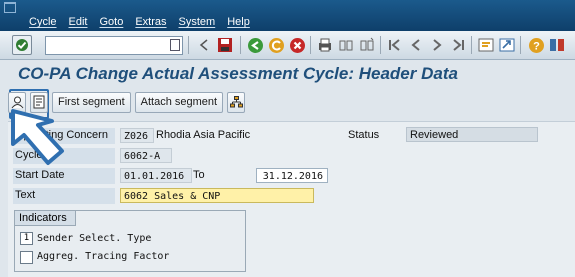 The height and width of the screenshot is (277, 575). Describe the element at coordinates (103, 256) in the screenshot. I see `aggreg-tracing-factor-label: Aggreg. Tracing Factor` at that location.